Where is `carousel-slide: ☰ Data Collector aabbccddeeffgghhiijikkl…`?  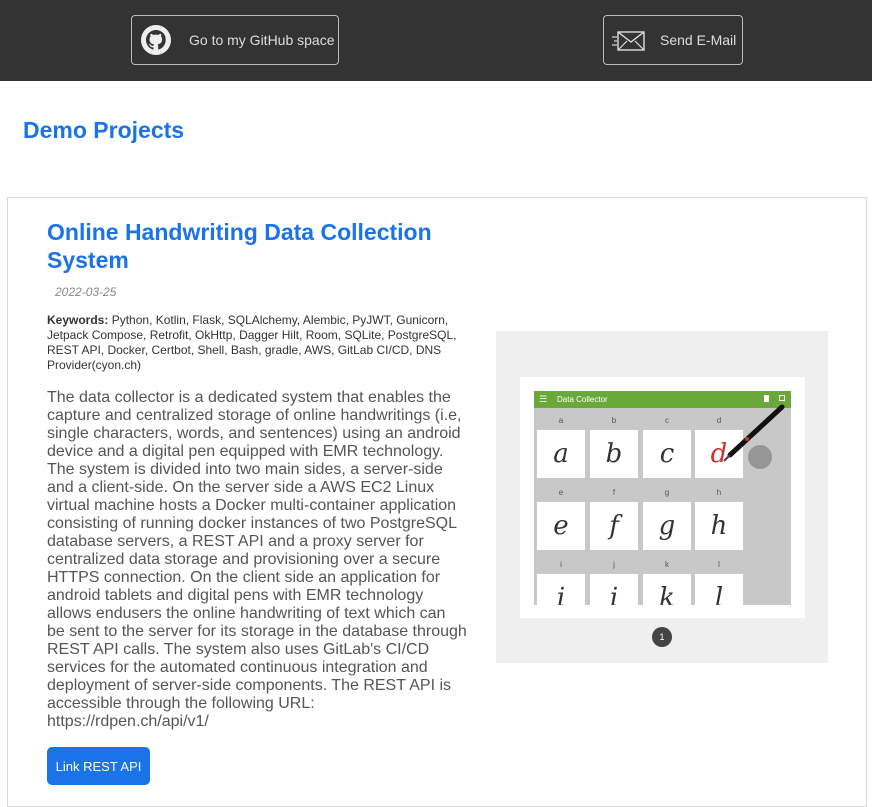 carousel-slide: ☰ Data Collector aabbccddeeffgghhiijikkl… is located at coordinates (662, 497).